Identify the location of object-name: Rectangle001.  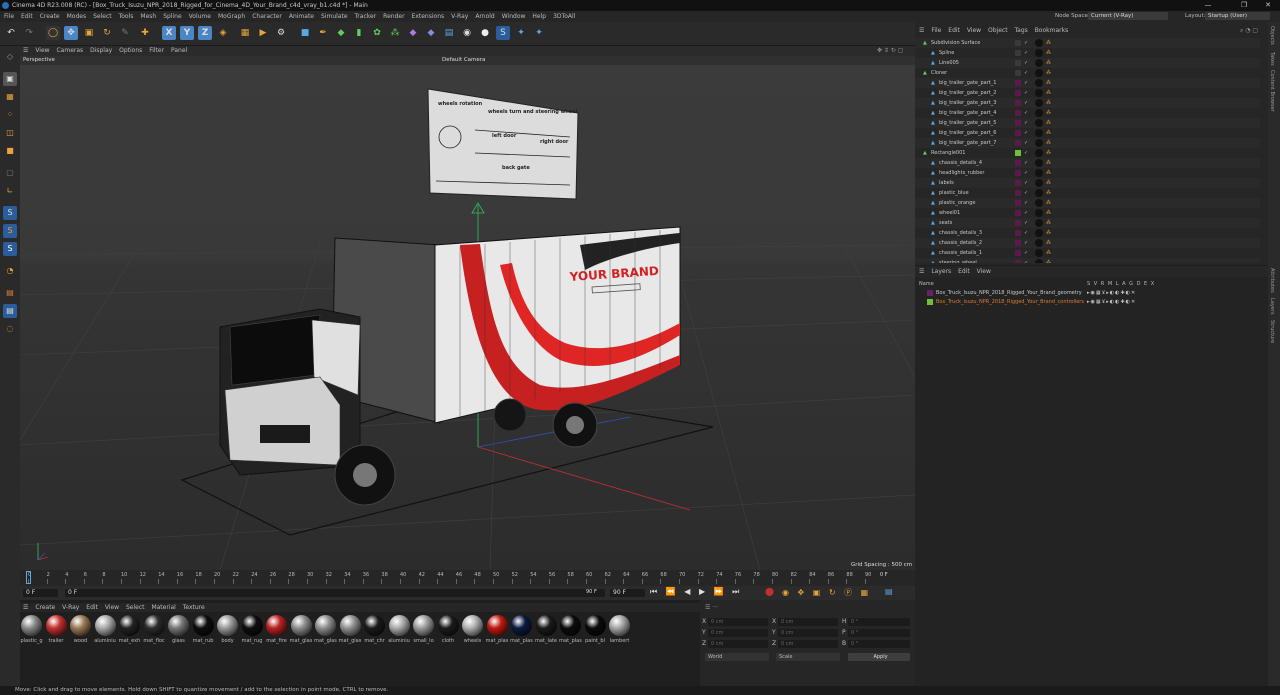
(948, 153).